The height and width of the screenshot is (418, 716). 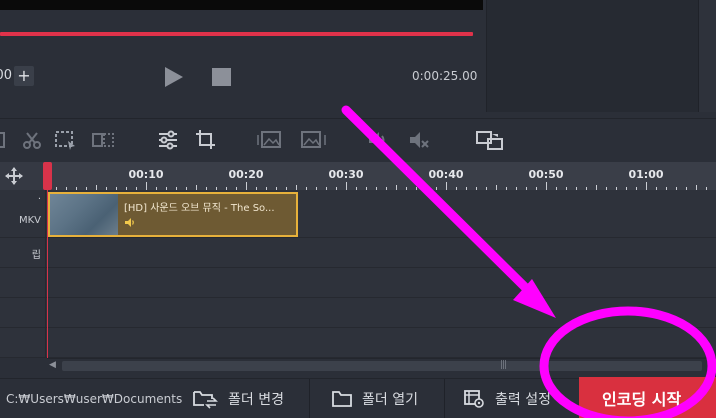 What do you see at coordinates (523, 400) in the screenshot?
I see `output-settings-label: 출력 설정` at bounding box center [523, 400].